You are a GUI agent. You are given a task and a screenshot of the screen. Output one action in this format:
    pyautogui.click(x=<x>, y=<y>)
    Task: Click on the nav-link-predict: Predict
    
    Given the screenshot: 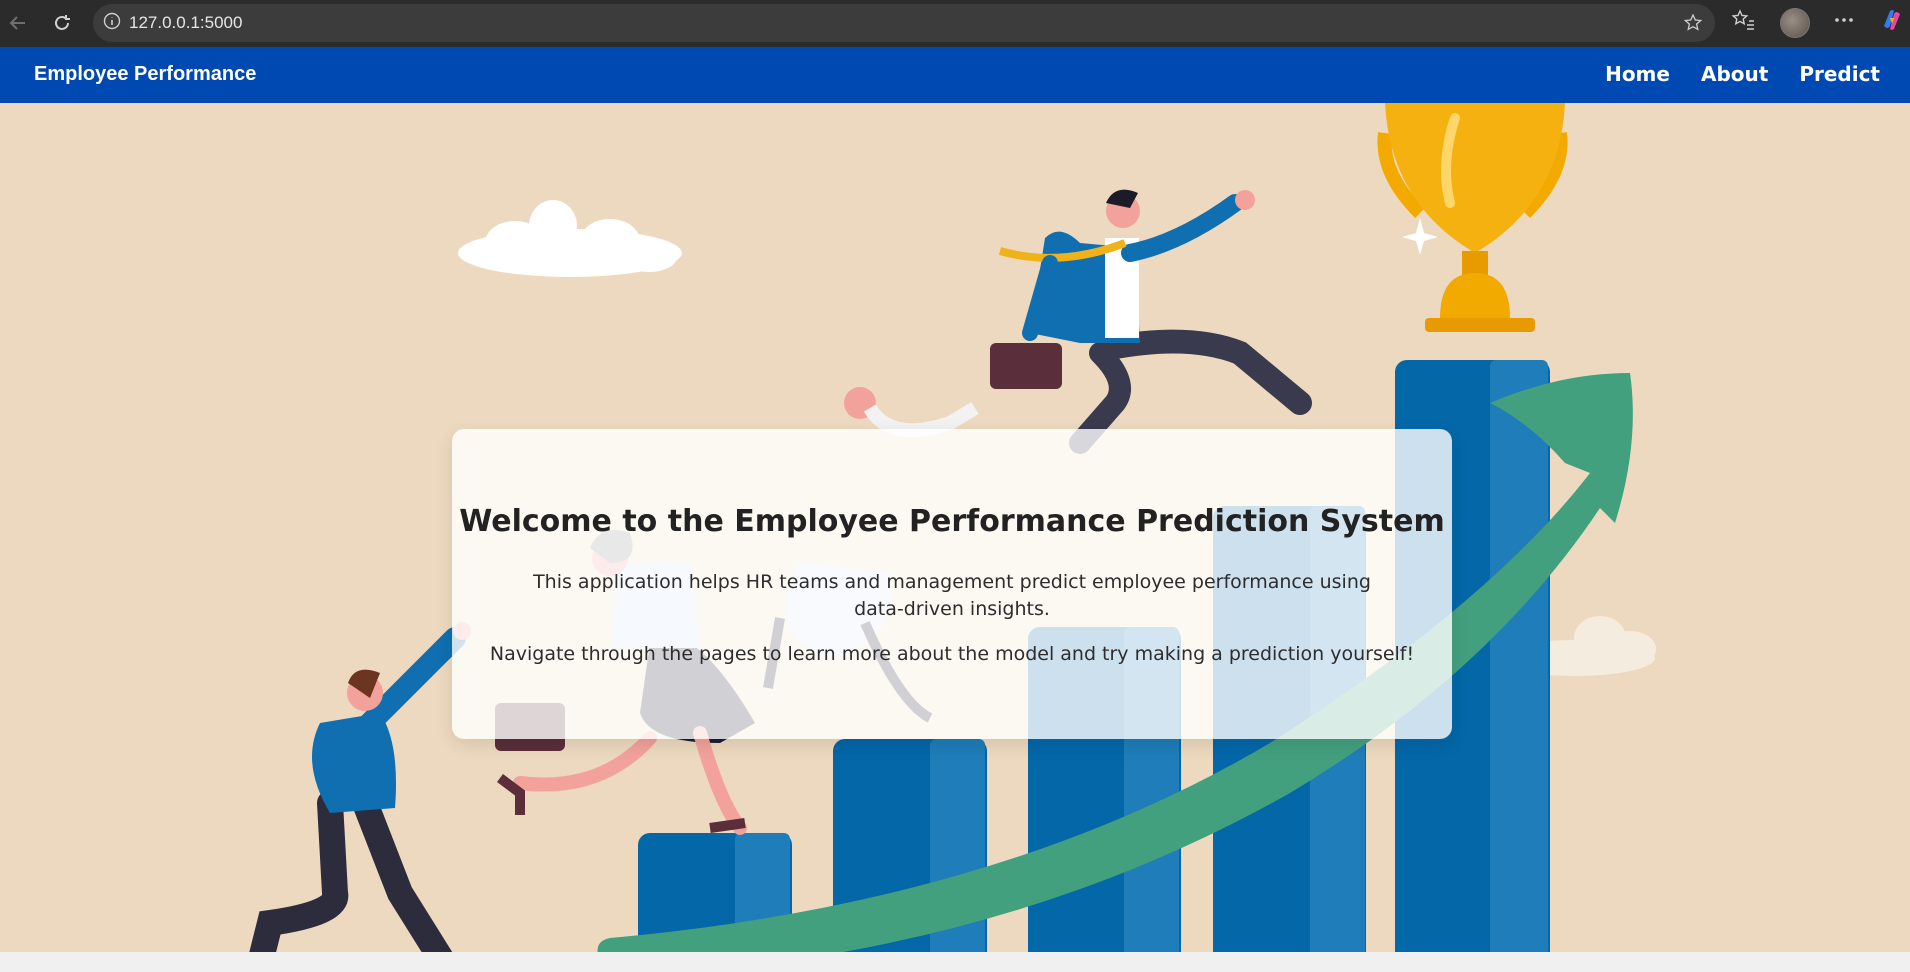 What is the action you would take?
    pyautogui.click(x=1839, y=74)
    